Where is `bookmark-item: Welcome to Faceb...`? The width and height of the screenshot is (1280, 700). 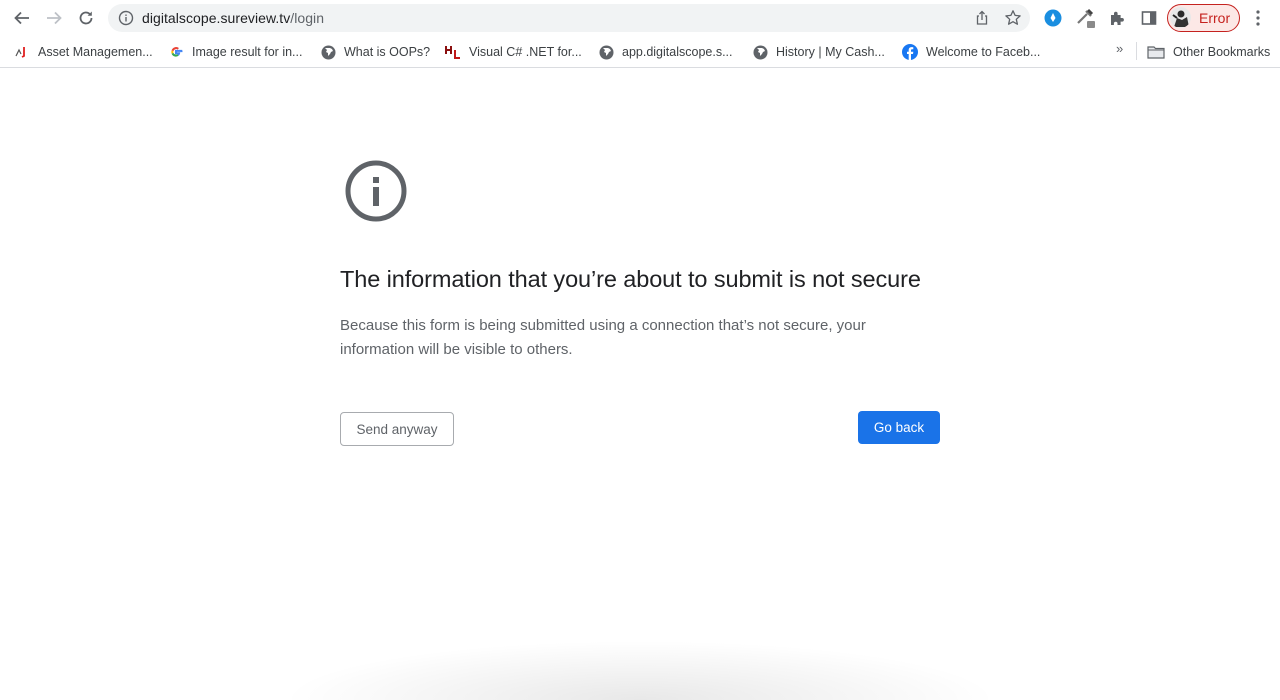 bookmark-item: Welcome to Faceb... is located at coordinates (971, 52).